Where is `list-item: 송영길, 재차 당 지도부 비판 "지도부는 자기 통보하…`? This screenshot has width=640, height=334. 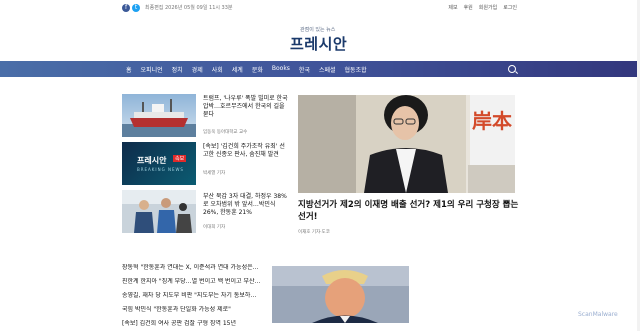
list-item: 송영길, 재차 당 지도부 비판 "지도부는 자기 통보하… is located at coordinates (192, 295).